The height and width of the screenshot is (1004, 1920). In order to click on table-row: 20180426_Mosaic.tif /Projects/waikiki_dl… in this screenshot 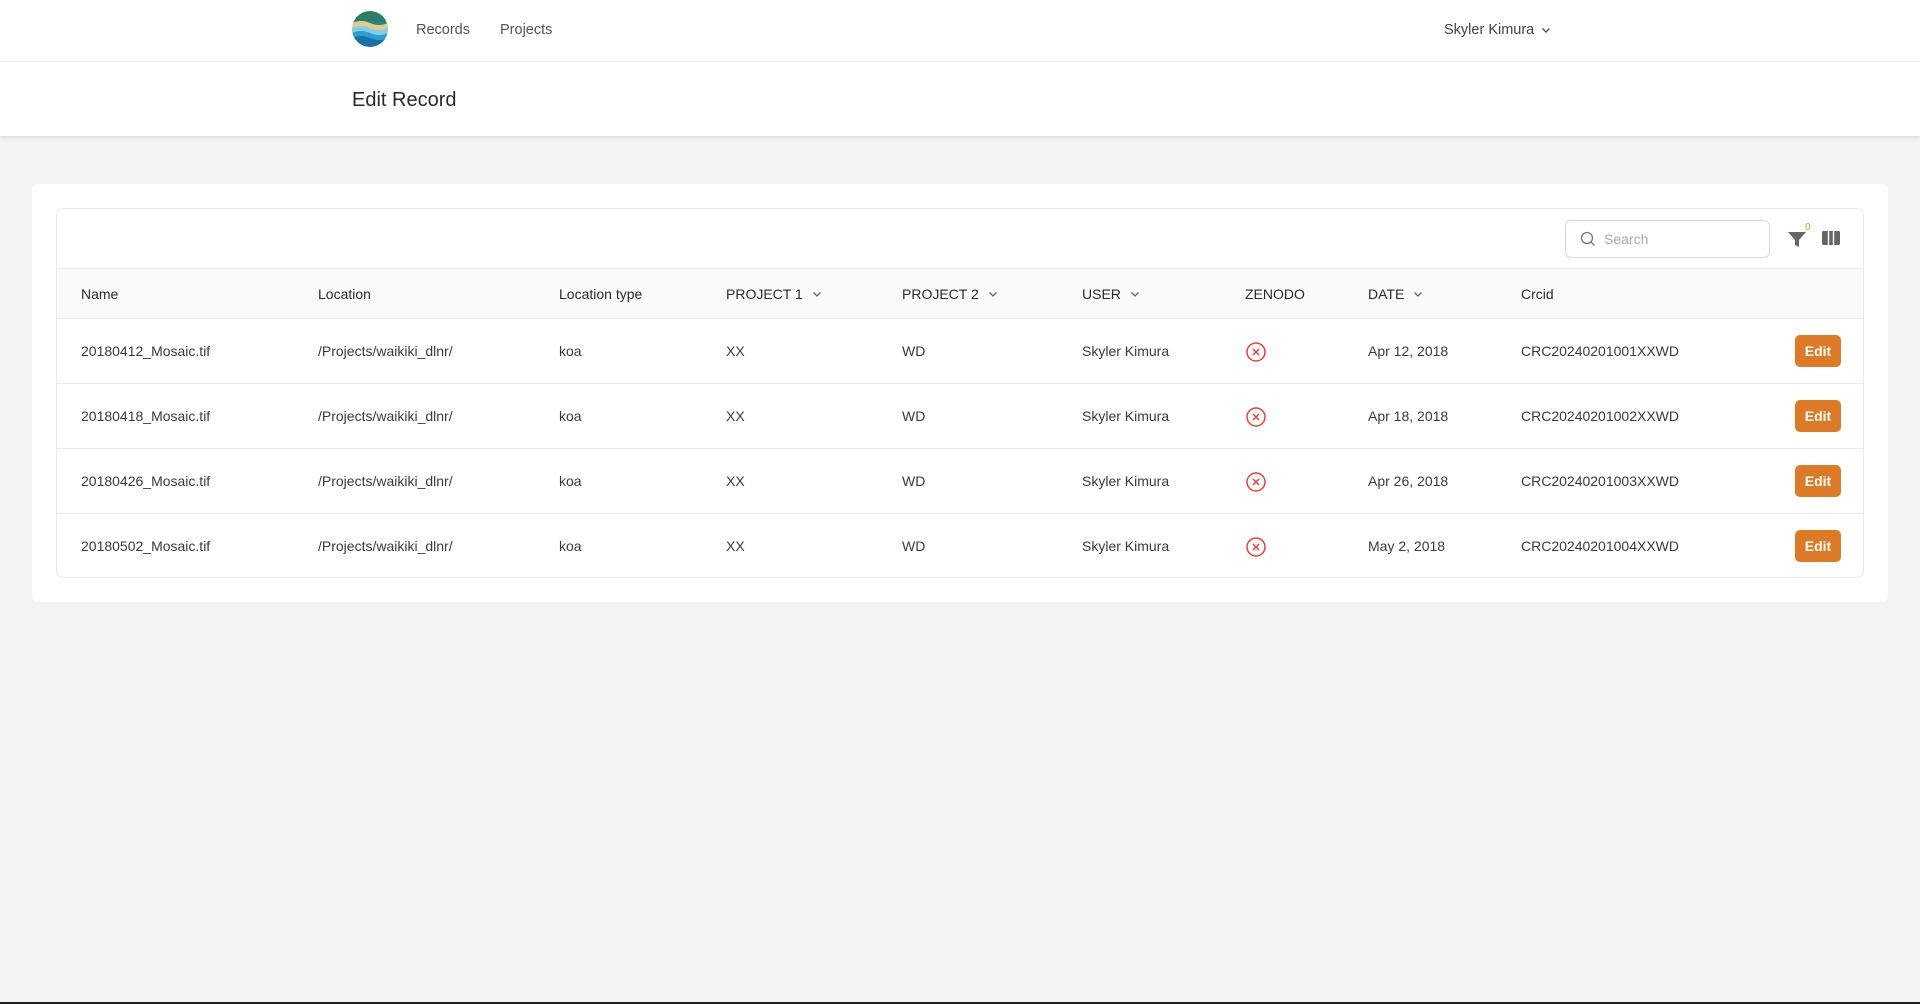, I will do `click(960, 481)`.